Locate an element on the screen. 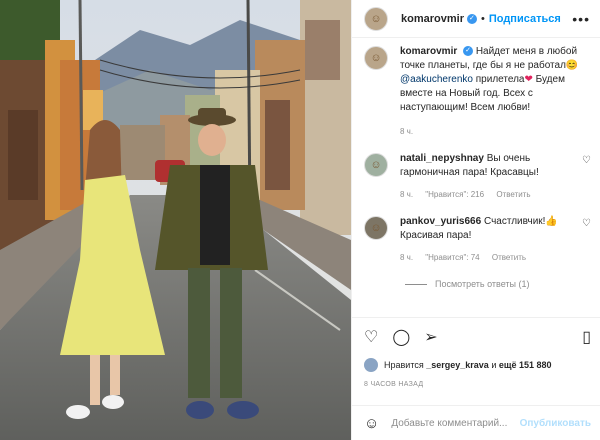 This screenshot has height=440, width=600. publish-button: Опубликовать is located at coordinates (555, 423).